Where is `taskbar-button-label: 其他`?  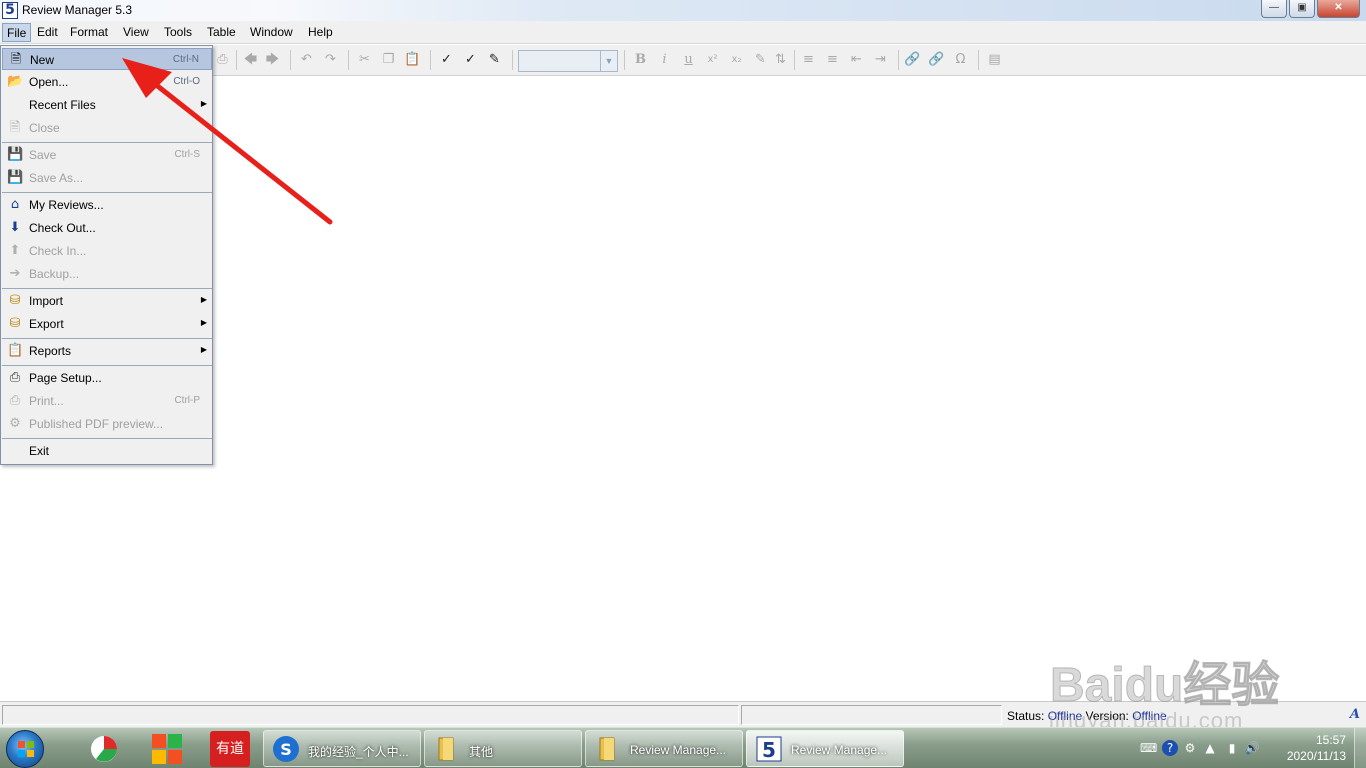 taskbar-button-label: 其他 is located at coordinates (481, 752).